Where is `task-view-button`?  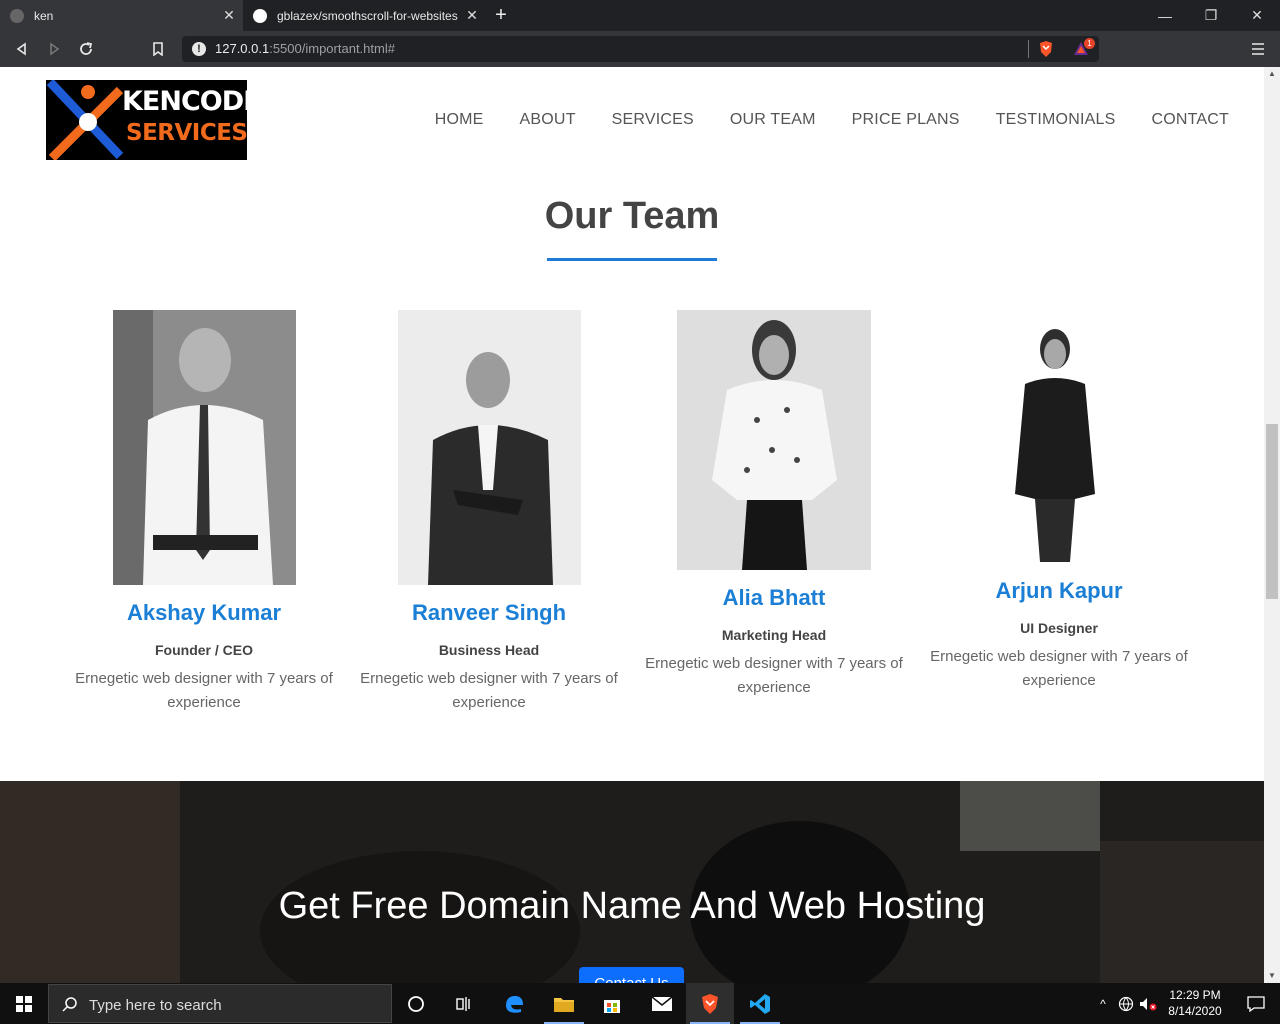 task-view-button is located at coordinates (464, 1003).